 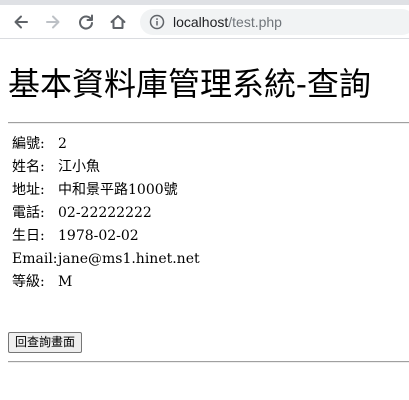 I want to click on field-row-address: 地址: 中和景平路1000號, so click(x=106, y=190).